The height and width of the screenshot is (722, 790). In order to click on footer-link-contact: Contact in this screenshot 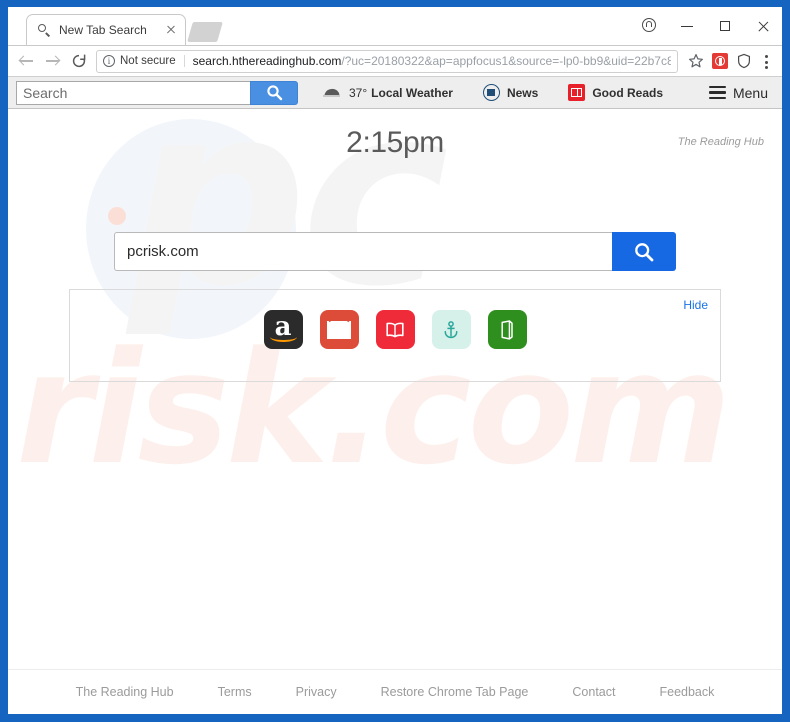, I will do `click(593, 692)`.